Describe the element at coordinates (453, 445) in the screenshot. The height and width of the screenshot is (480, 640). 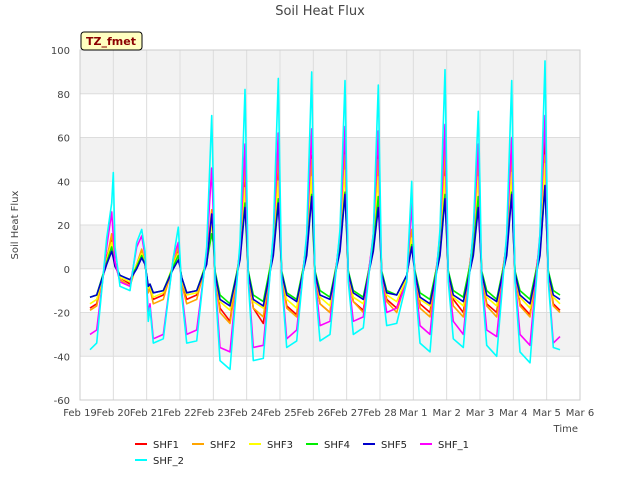
I see `legend-label: SHF_1` at that location.